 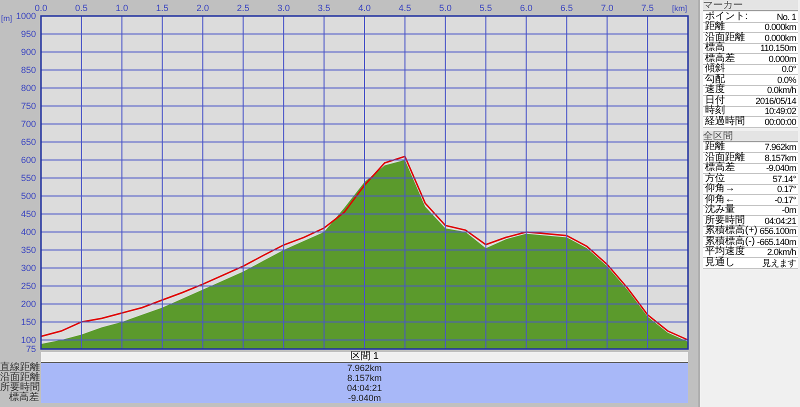 What do you see at coordinates (28, 250) in the screenshot?
I see `y-tick-label: 350` at bounding box center [28, 250].